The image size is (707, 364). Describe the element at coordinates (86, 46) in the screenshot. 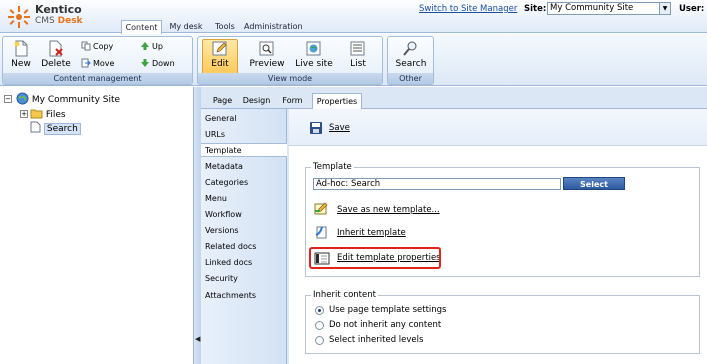

I see `copy-icon` at that location.